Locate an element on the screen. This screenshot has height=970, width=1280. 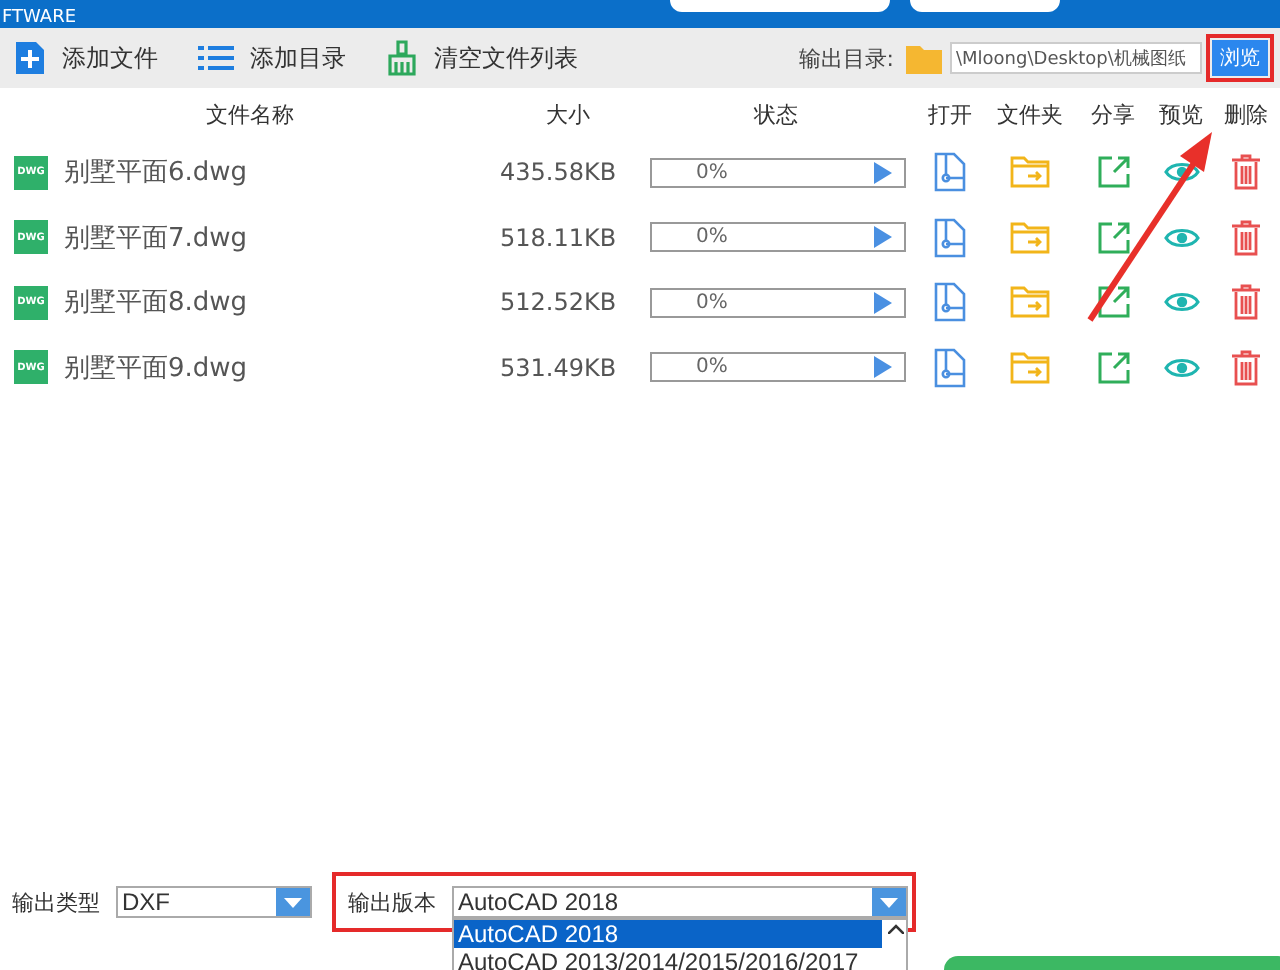
toolbar-button: 清空文件列表 is located at coordinates (492, 58).